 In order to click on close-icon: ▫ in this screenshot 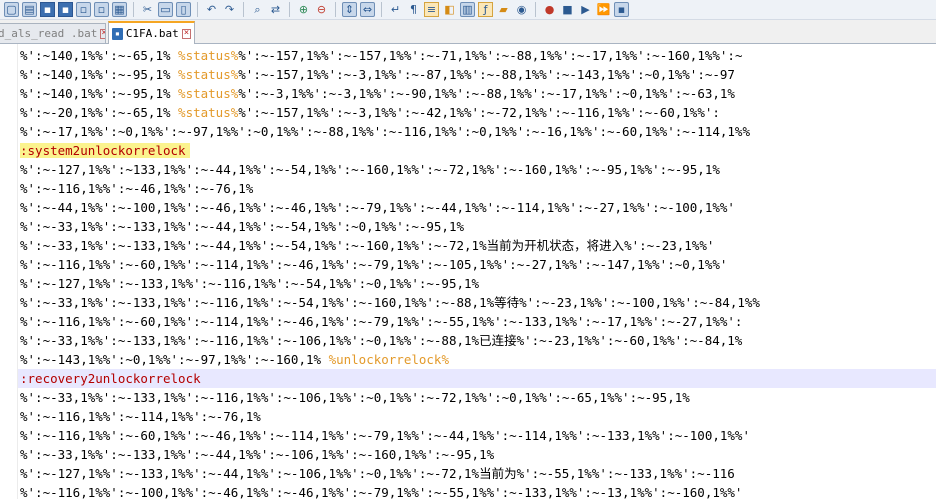, I will do `click(83, 9)`.